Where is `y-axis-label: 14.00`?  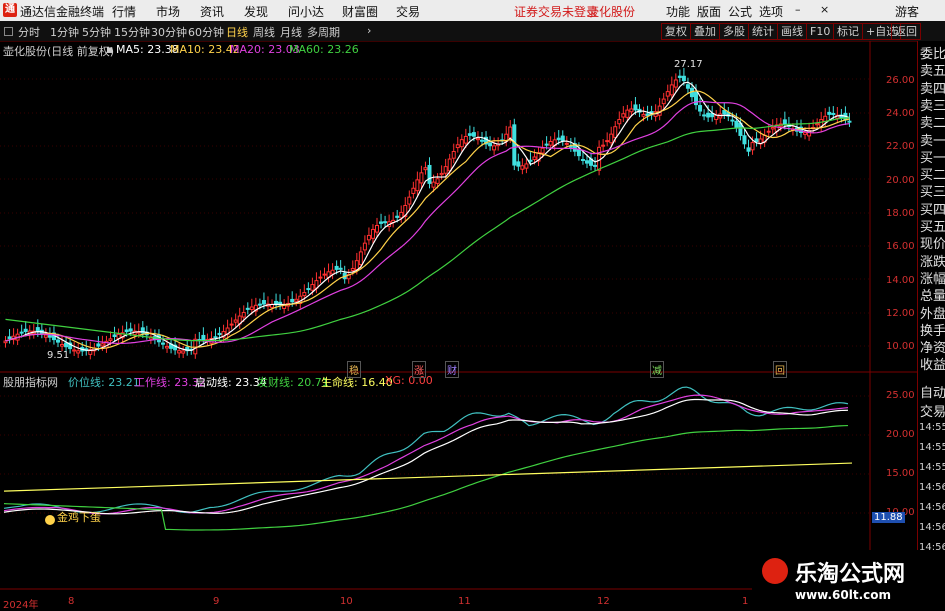 y-axis-label: 14.00 is located at coordinates (900, 280).